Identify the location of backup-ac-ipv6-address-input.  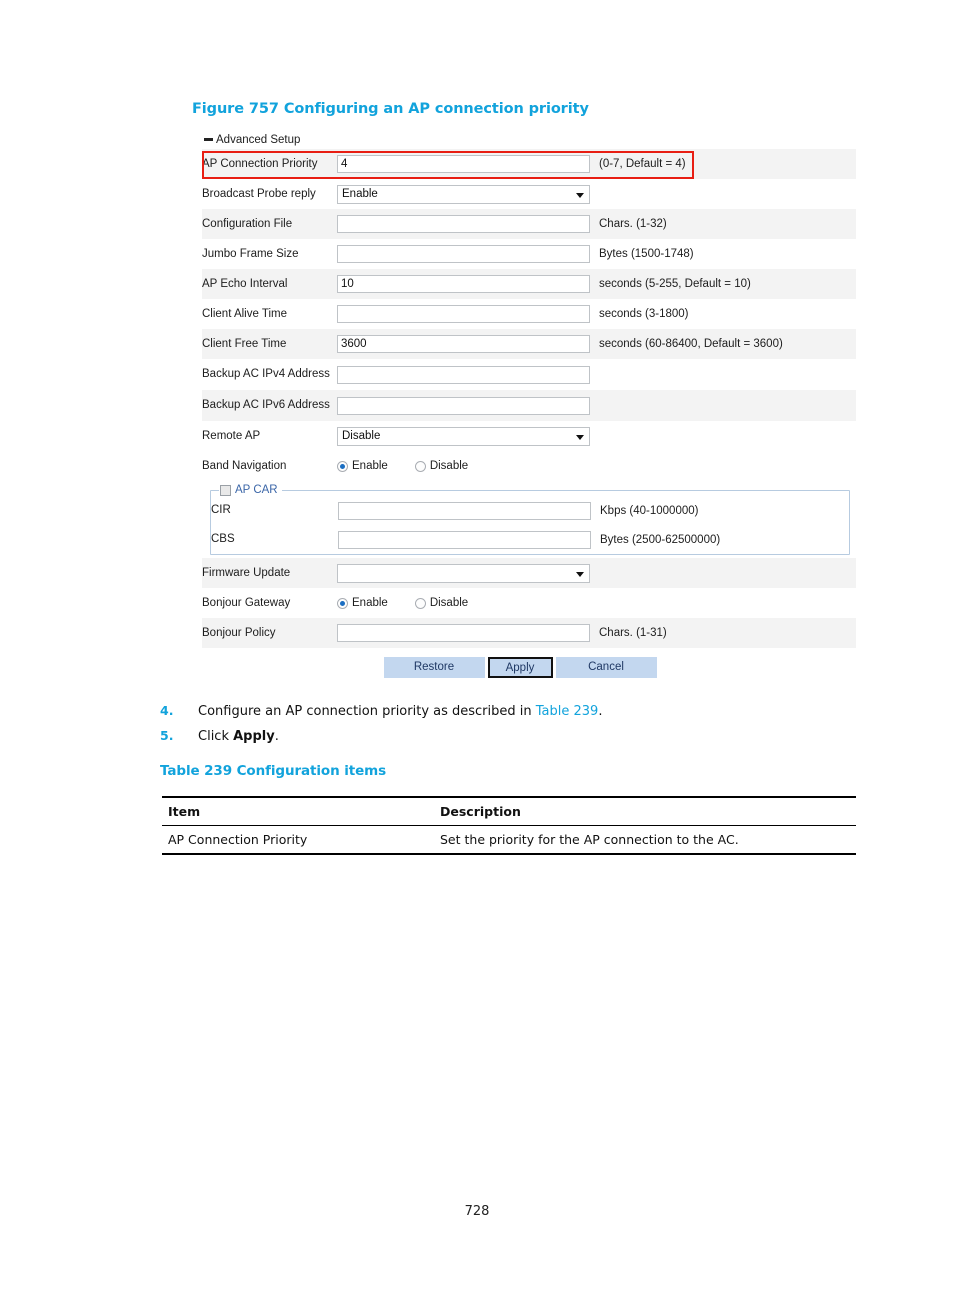
(463, 405).